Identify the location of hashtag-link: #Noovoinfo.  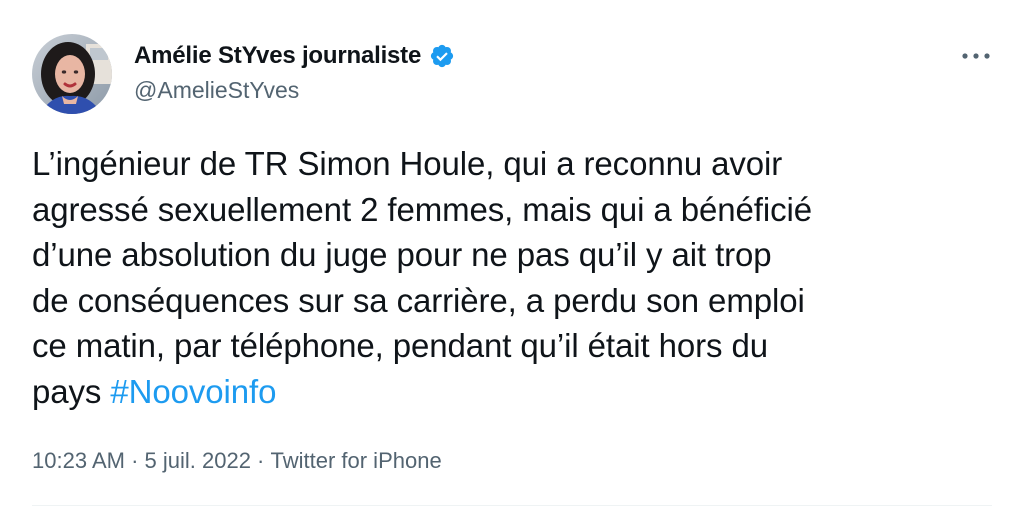
(193, 391).